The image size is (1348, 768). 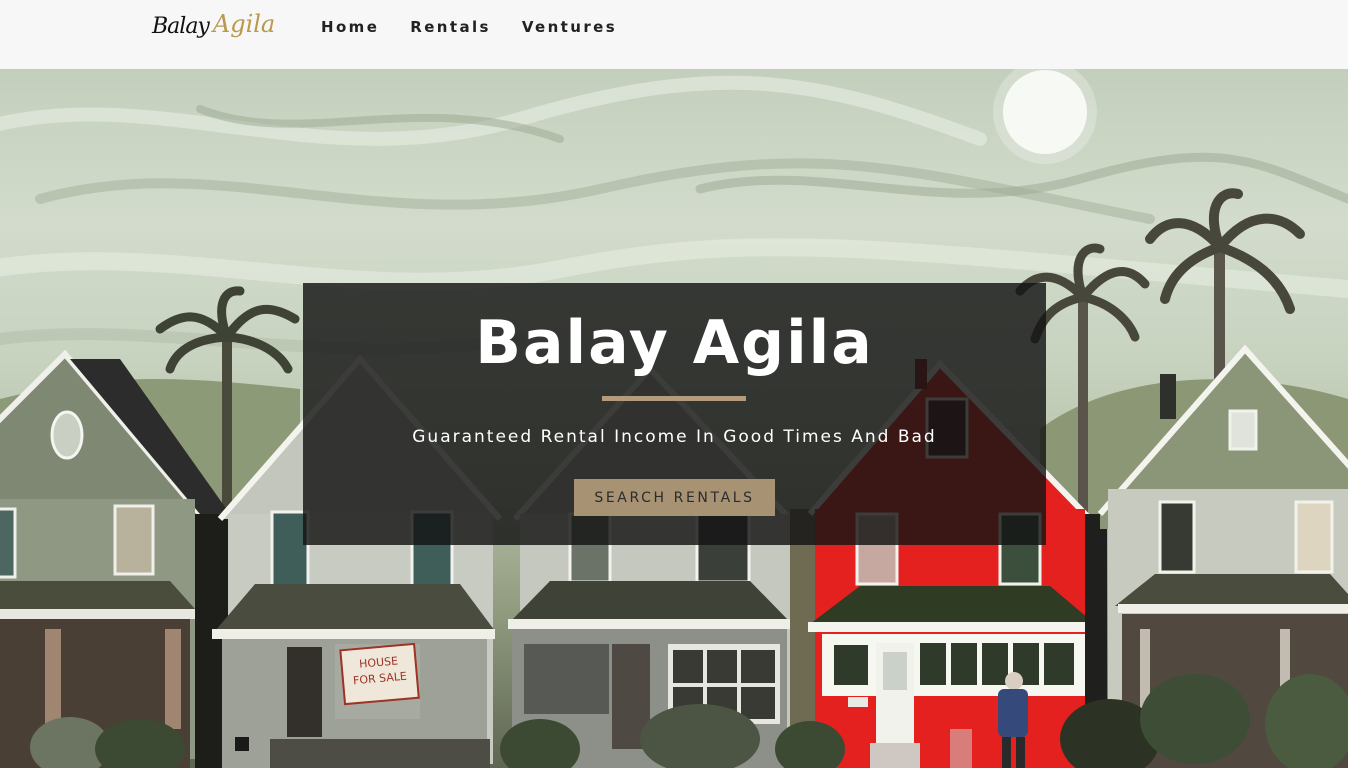 I want to click on logo-word-balay: Balay, so click(x=181, y=26).